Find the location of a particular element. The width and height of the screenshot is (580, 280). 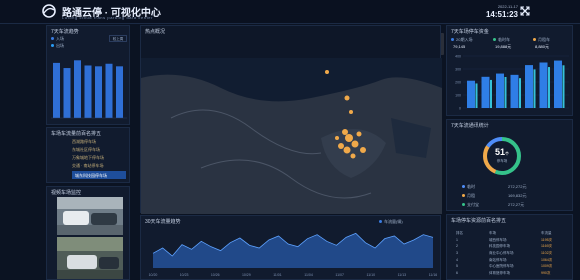

logo-icon is located at coordinates (49, 11).